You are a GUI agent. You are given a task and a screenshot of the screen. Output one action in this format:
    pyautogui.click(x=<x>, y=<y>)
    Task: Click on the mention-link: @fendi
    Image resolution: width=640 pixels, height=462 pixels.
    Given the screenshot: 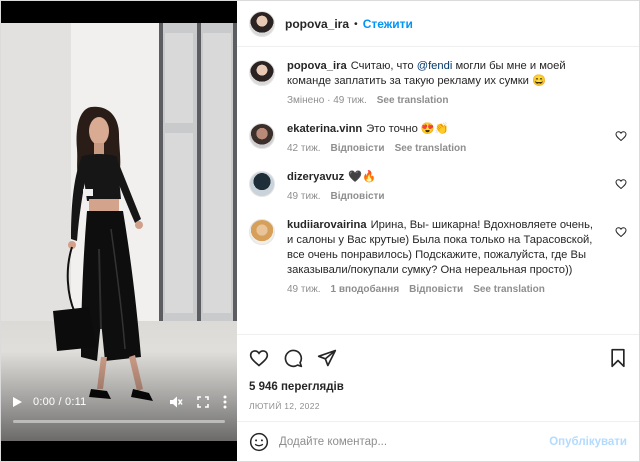 What is the action you would take?
    pyautogui.click(x=435, y=66)
    